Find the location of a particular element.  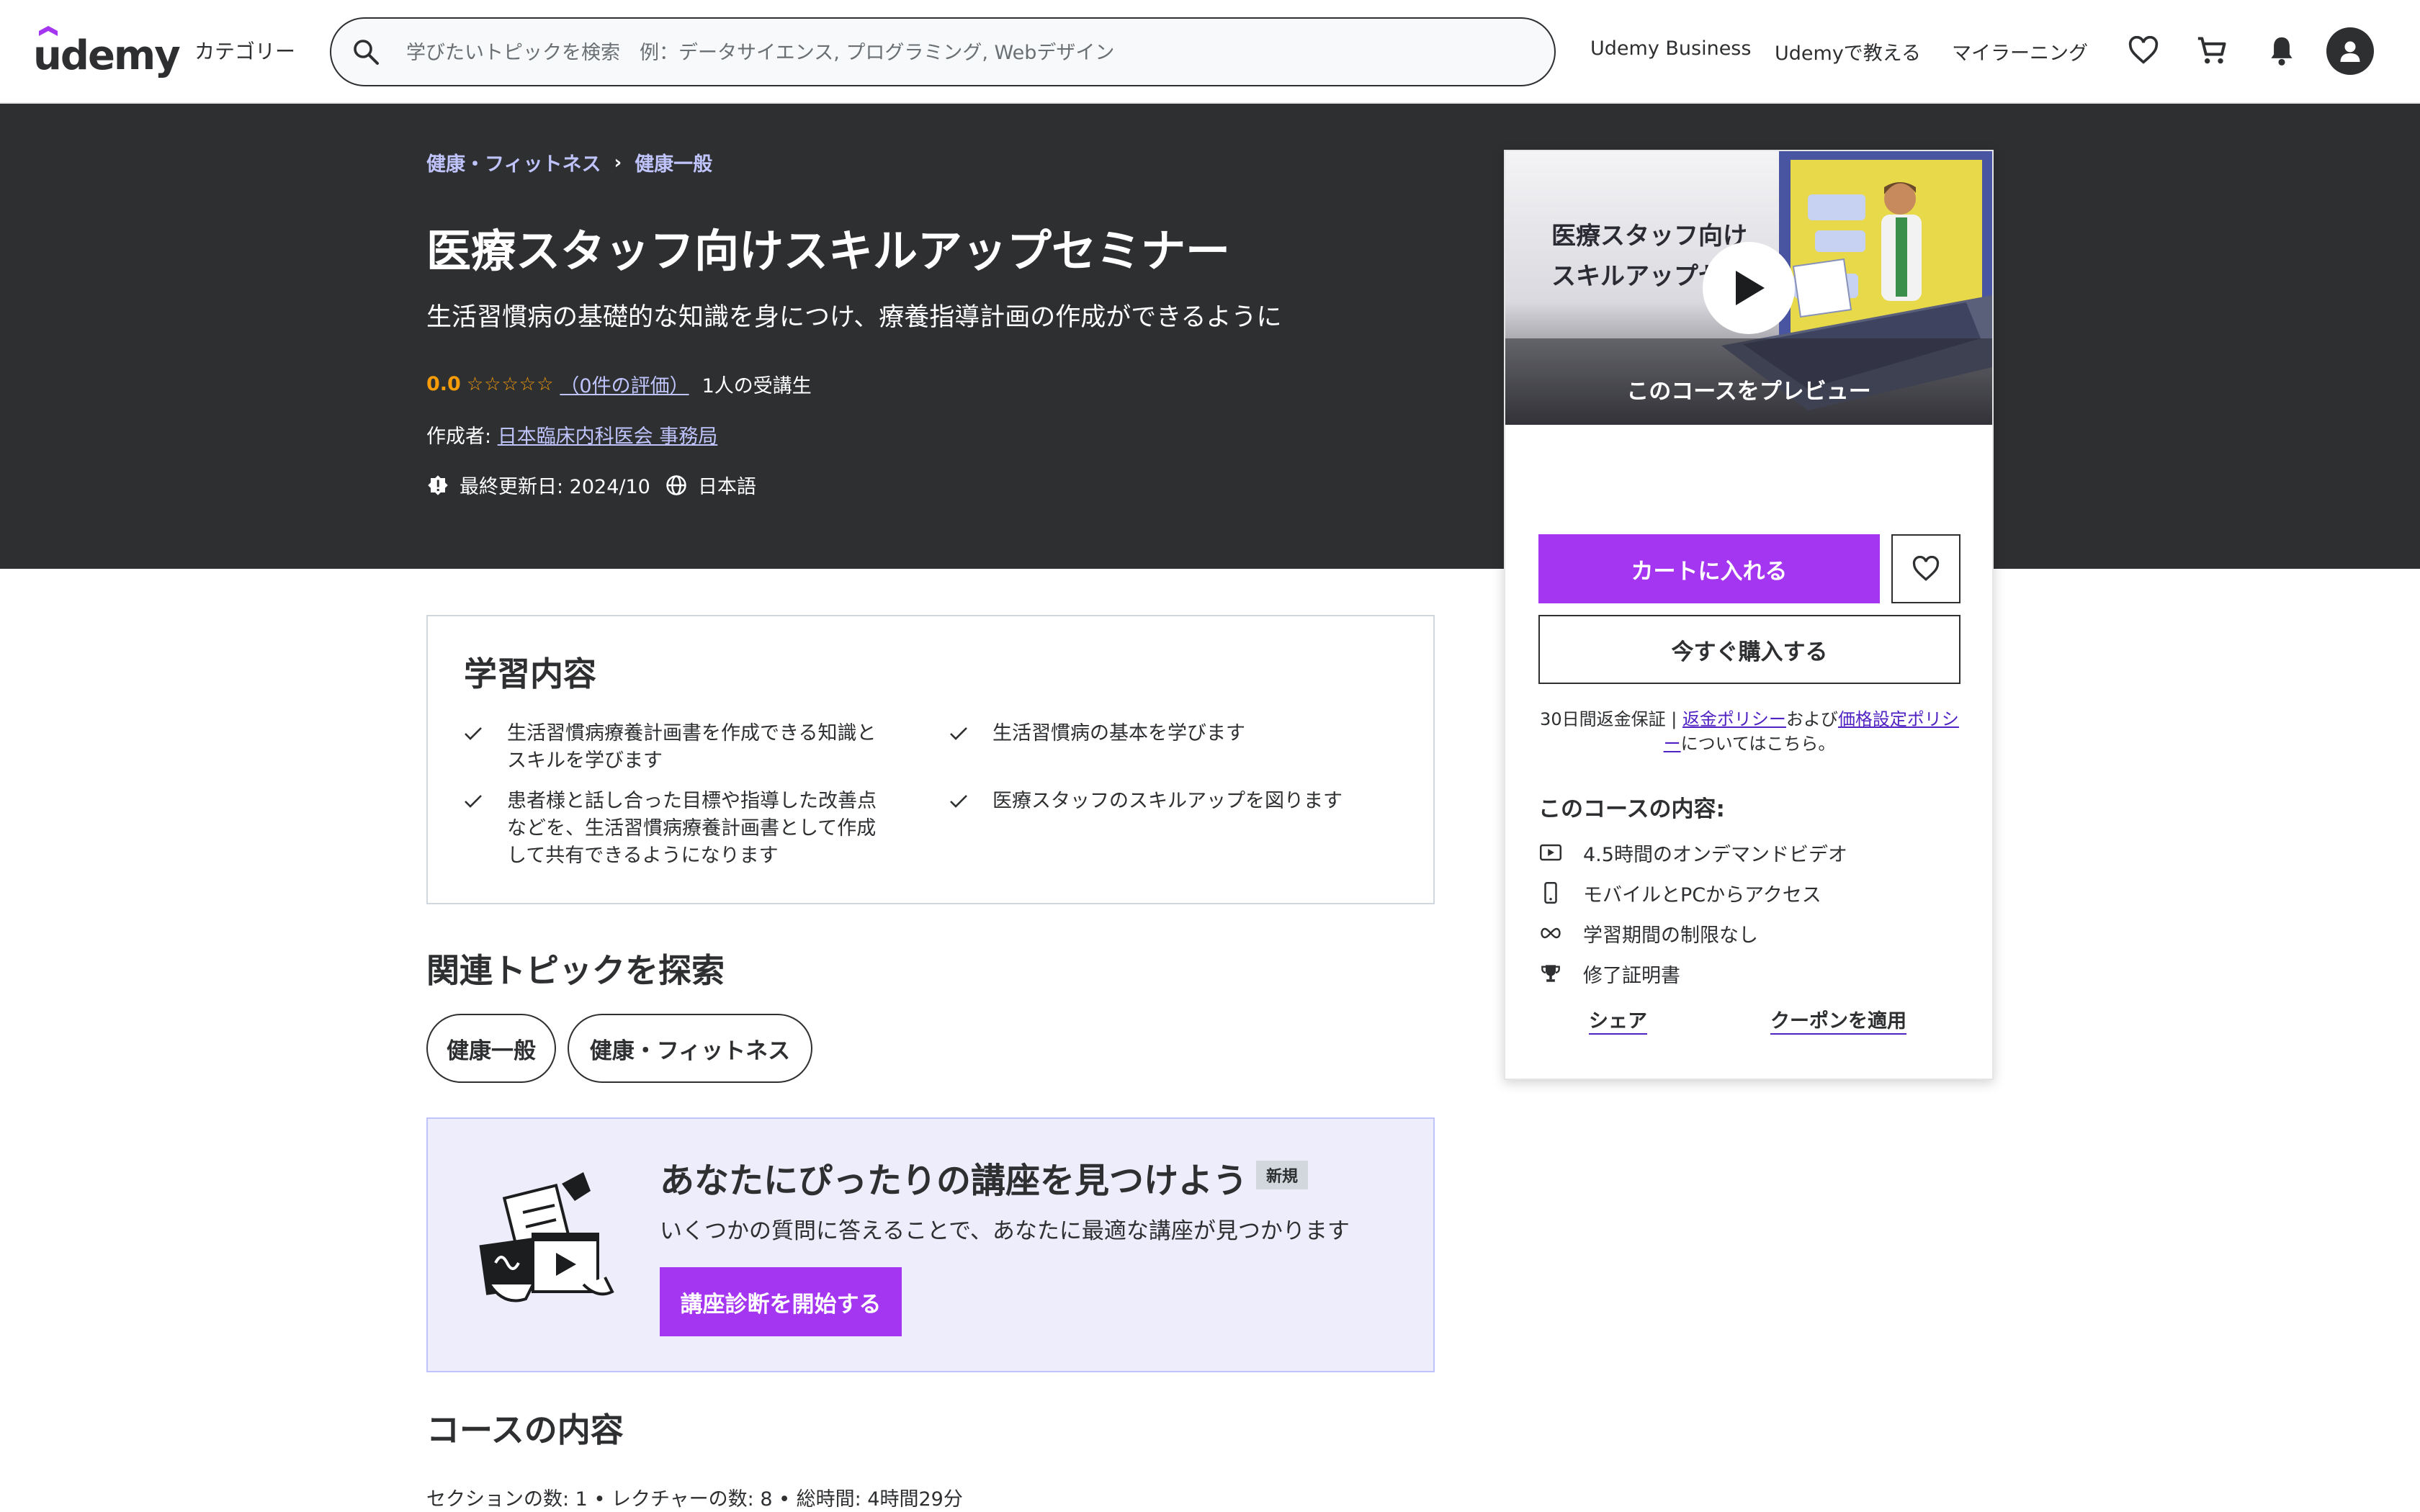

money-back-guarantee: 30日間返金保証 | 返金ポリシーおよび価格設定ポリシーについてはこちら。 is located at coordinates (1749, 731).